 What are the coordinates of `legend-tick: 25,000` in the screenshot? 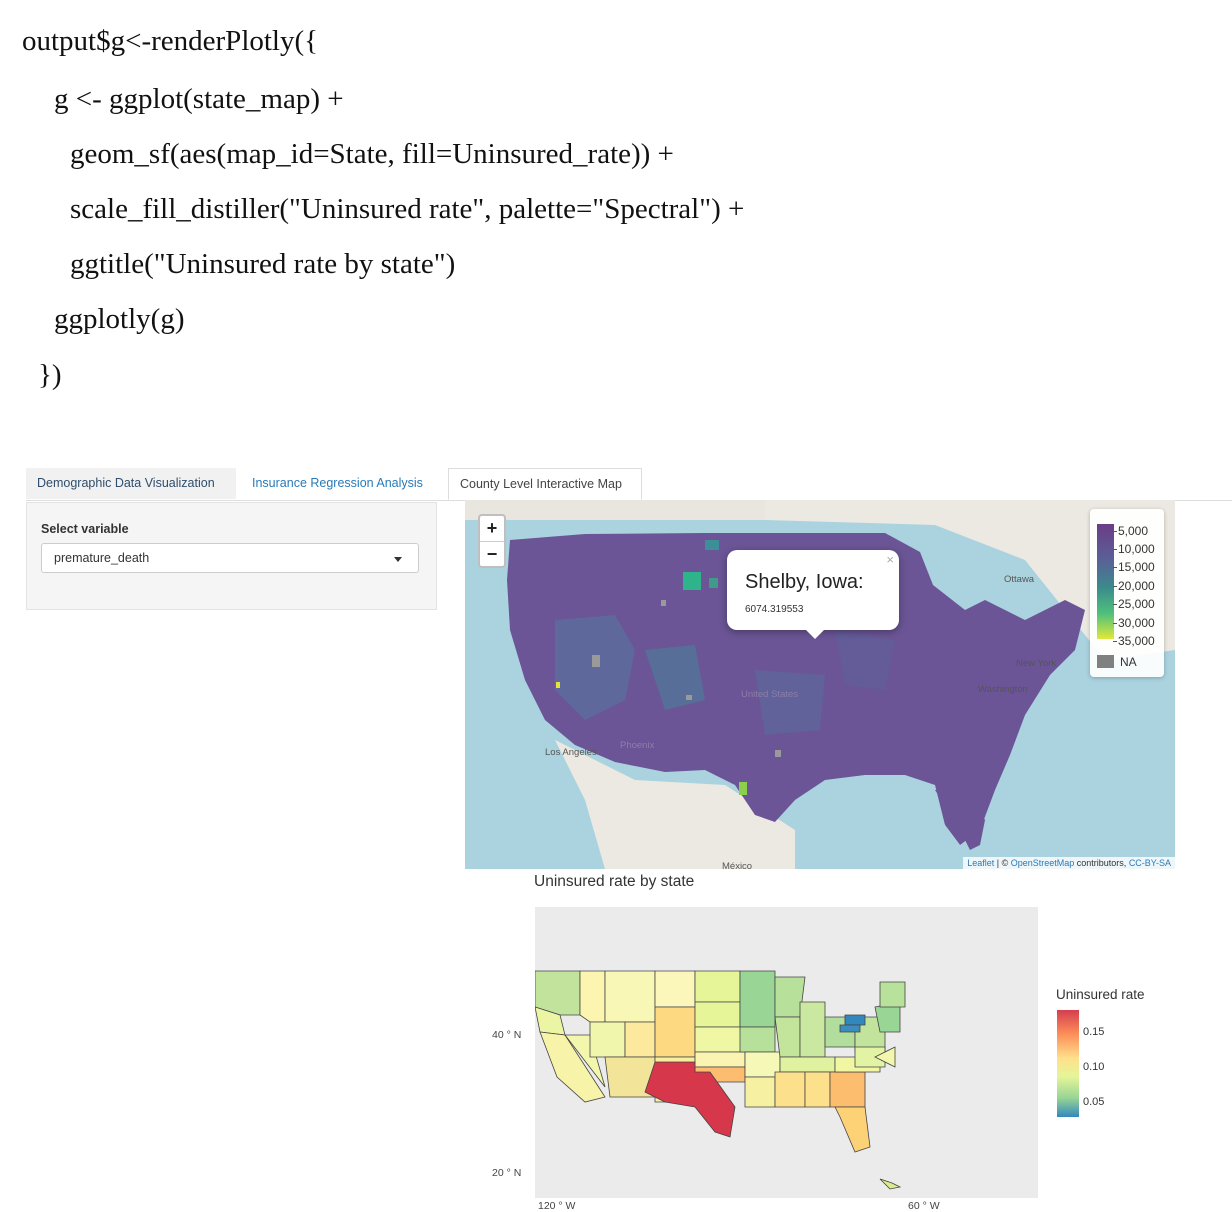 It's located at (1134, 604).